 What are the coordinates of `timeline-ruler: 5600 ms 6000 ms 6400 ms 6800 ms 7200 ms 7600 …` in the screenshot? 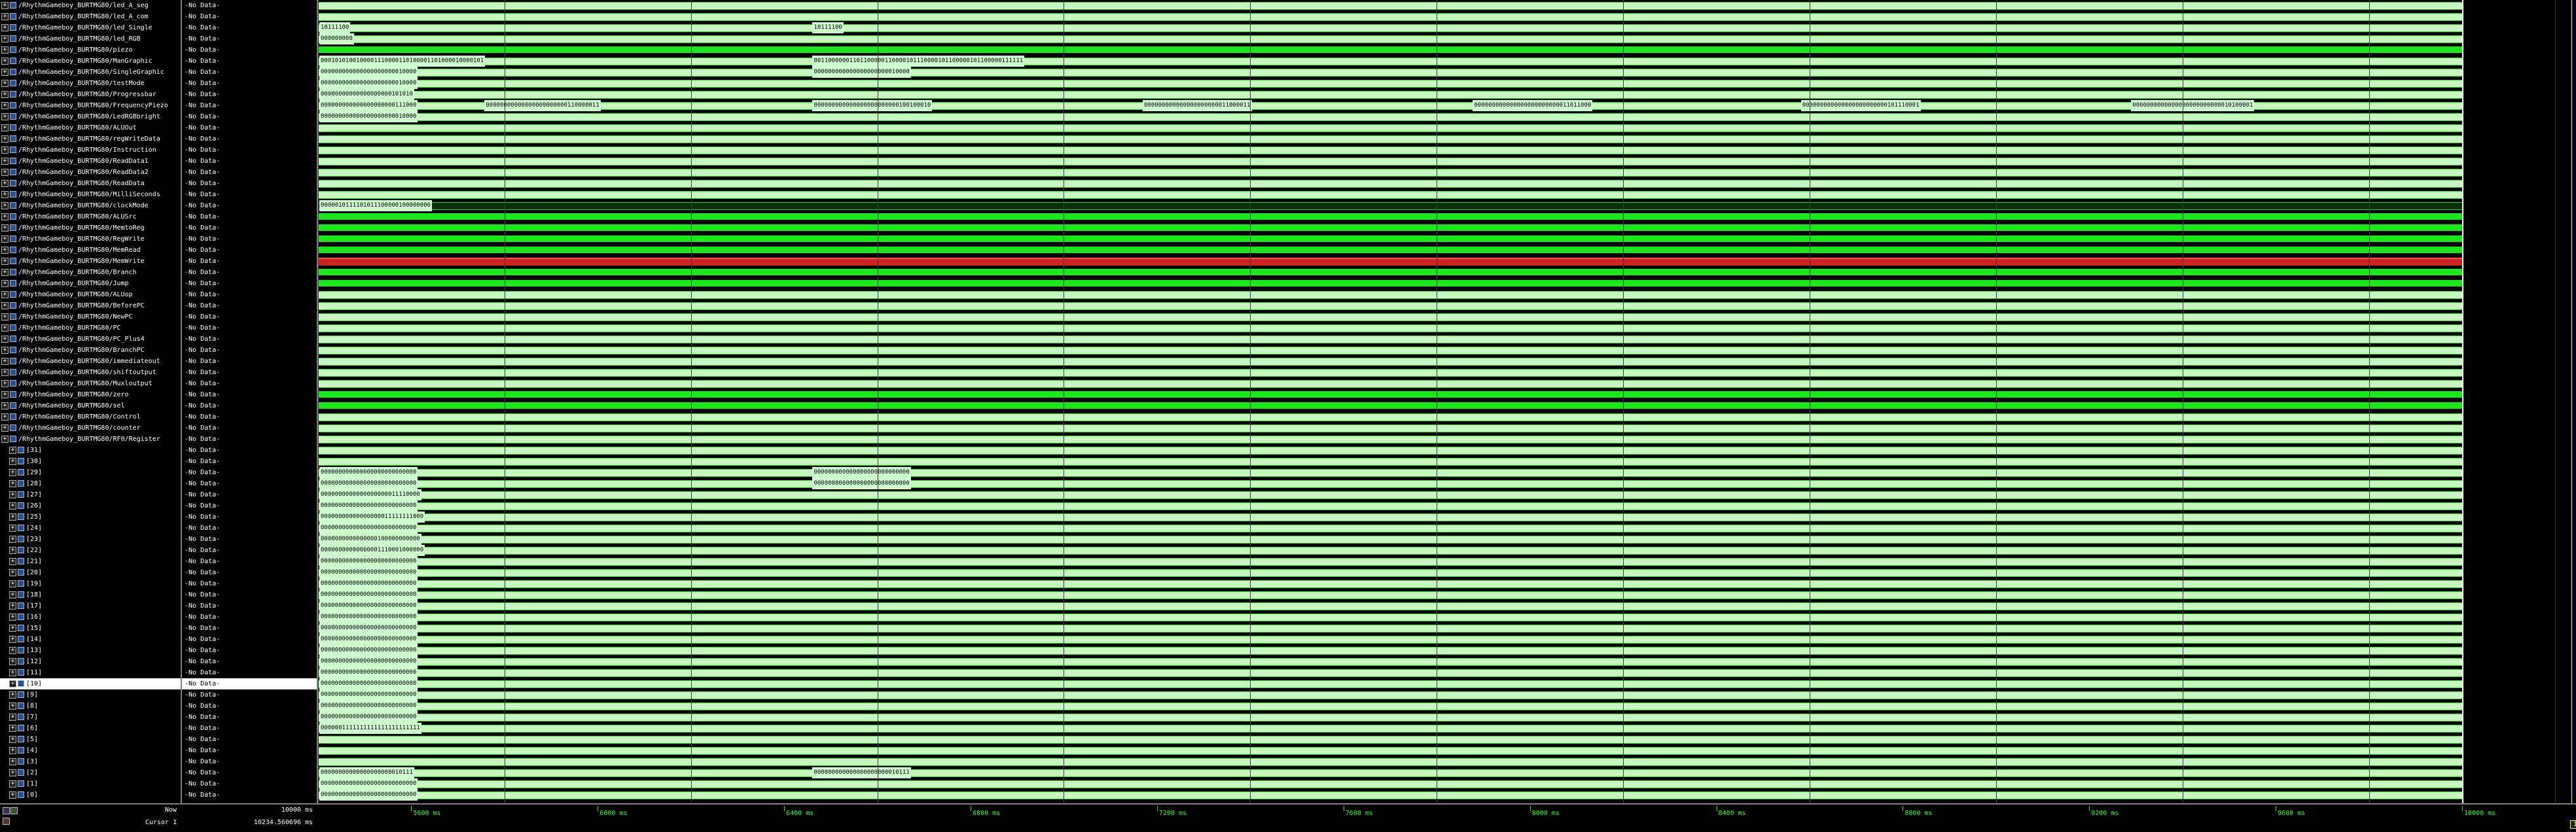 It's located at (1447, 818).